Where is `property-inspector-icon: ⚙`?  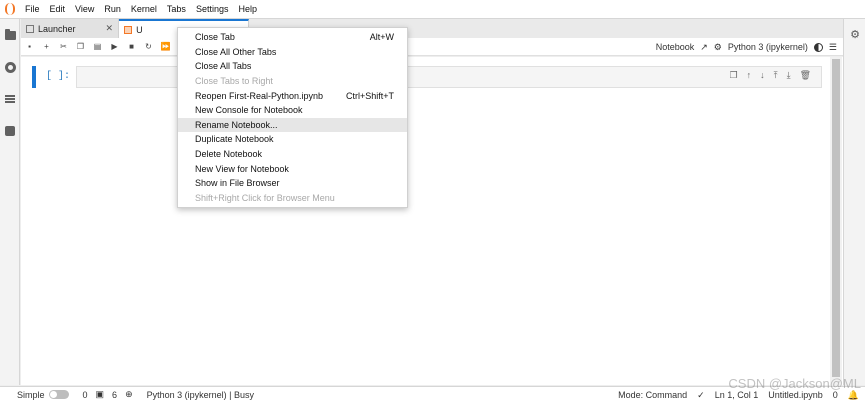
property-inspector-icon: ⚙ is located at coordinates (854, 34).